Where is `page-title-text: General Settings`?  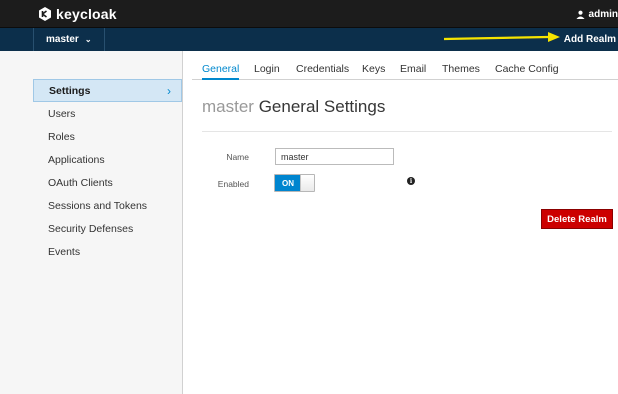 page-title-text: General Settings is located at coordinates (322, 106).